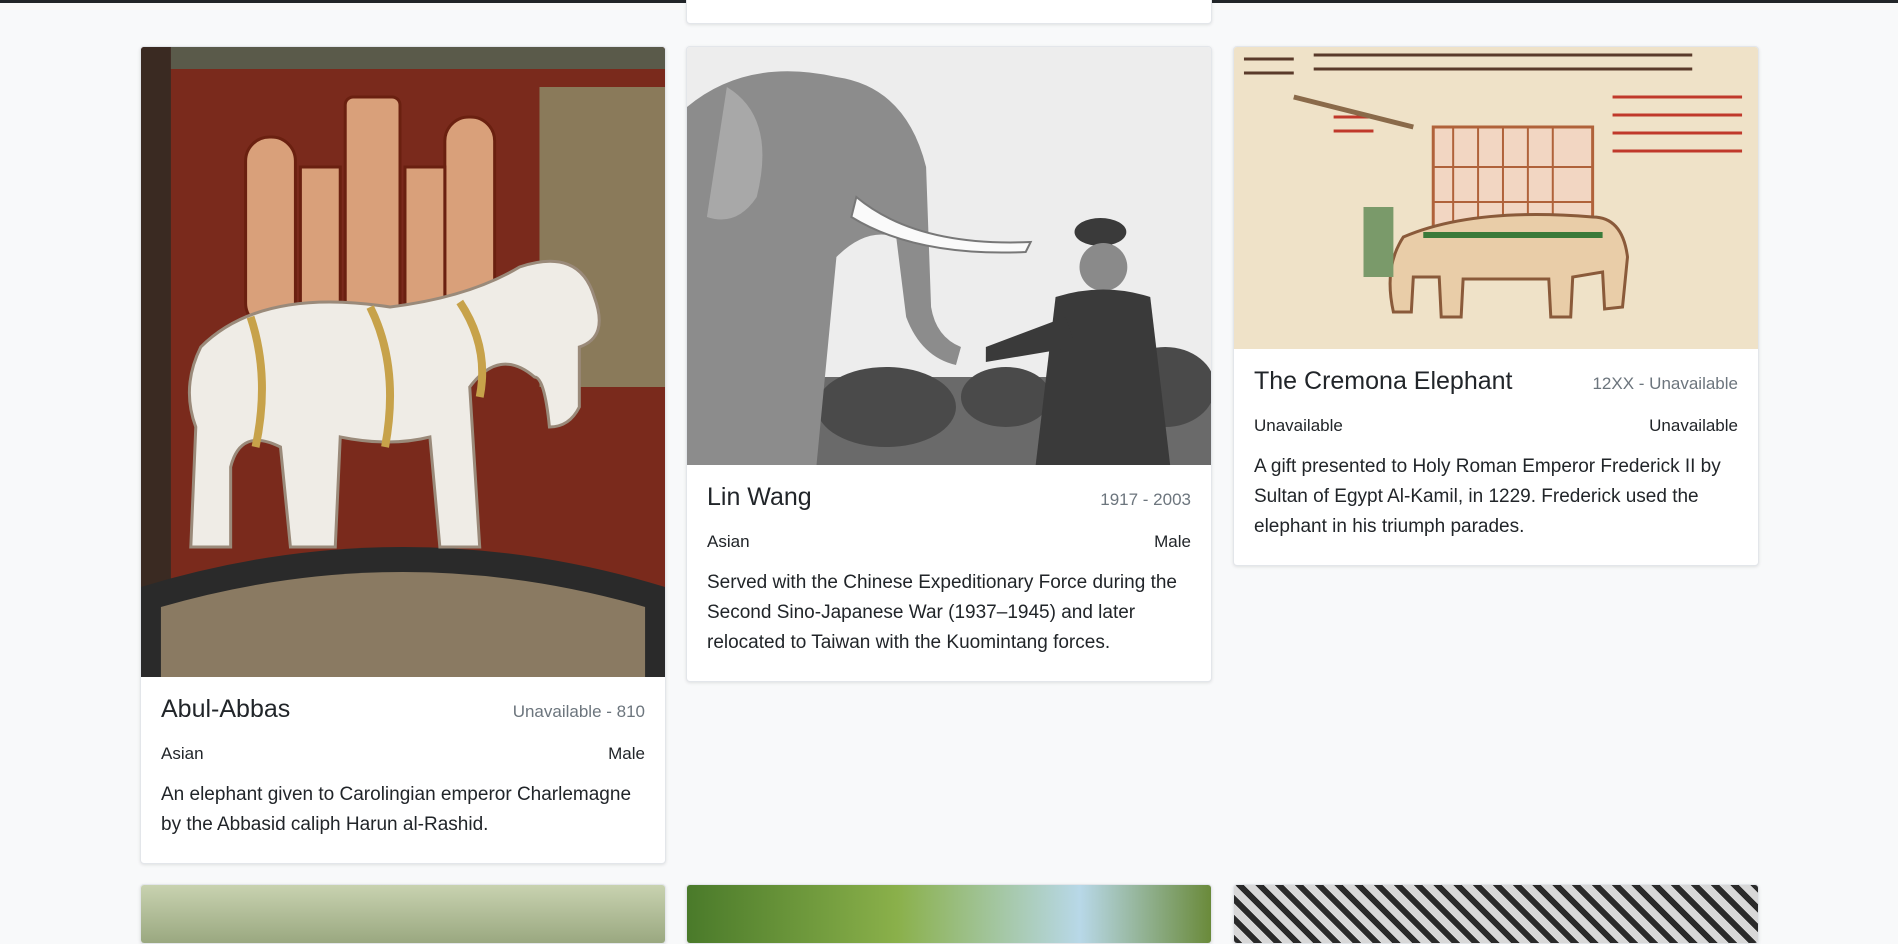 Image resolution: width=1898 pixels, height=944 pixels. What do you see at coordinates (1145, 499) in the screenshot?
I see `card-dates: 1917 - 2003` at bounding box center [1145, 499].